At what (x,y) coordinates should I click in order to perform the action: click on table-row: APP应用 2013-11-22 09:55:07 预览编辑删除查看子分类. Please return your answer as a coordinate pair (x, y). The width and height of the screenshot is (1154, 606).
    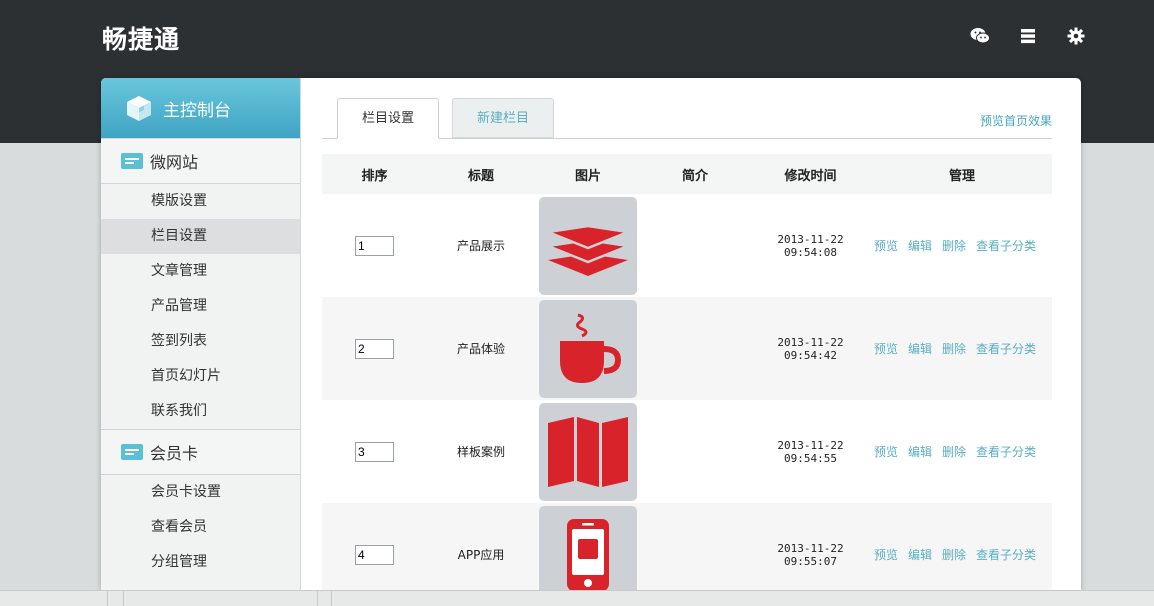
    Looking at the image, I should click on (687, 546).